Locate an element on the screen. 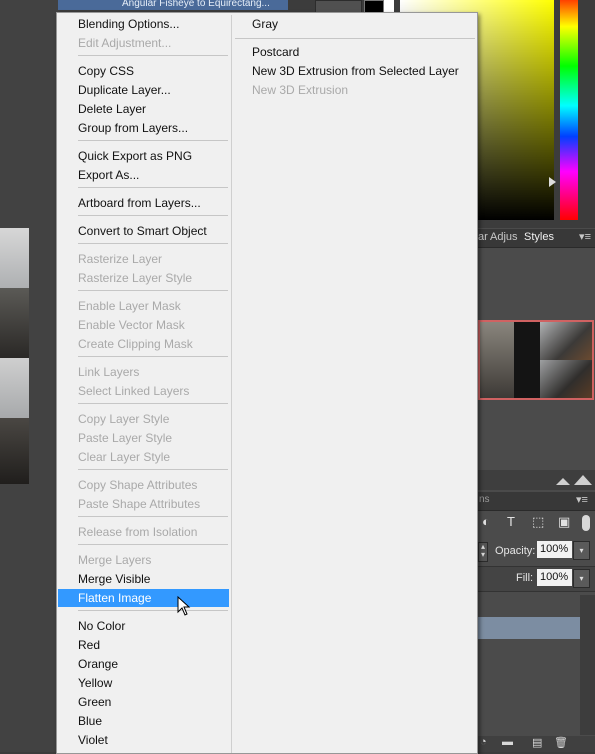 The height and width of the screenshot is (754, 595). menu-item-3d-extrusion-selected: New 3D Extrusion from Selected Layer is located at coordinates (352, 71).